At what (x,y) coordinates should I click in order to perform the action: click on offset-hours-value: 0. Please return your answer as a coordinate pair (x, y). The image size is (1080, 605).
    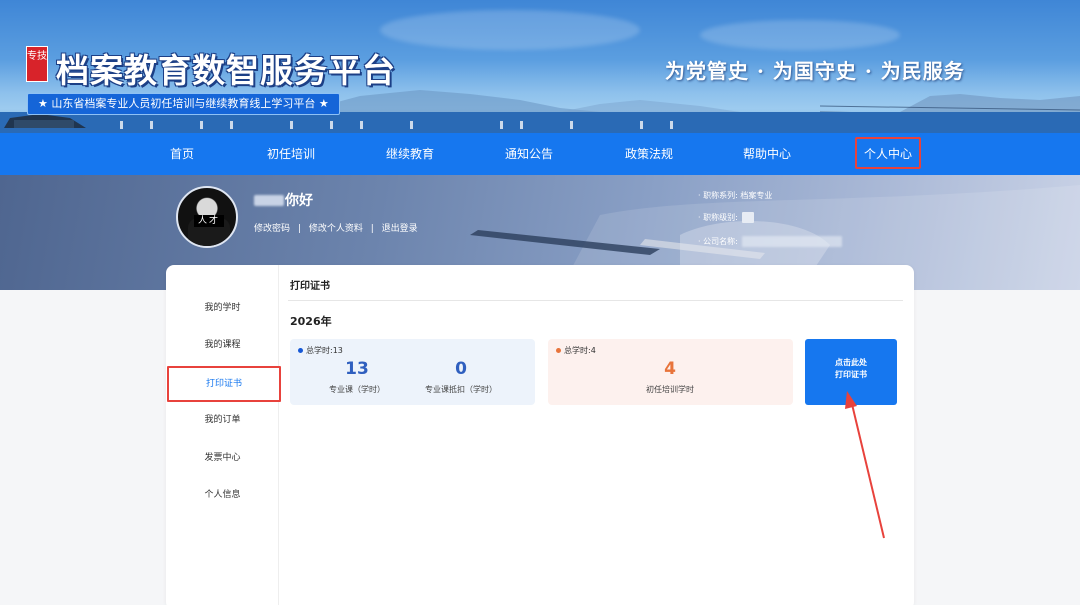
    Looking at the image, I should click on (461, 369).